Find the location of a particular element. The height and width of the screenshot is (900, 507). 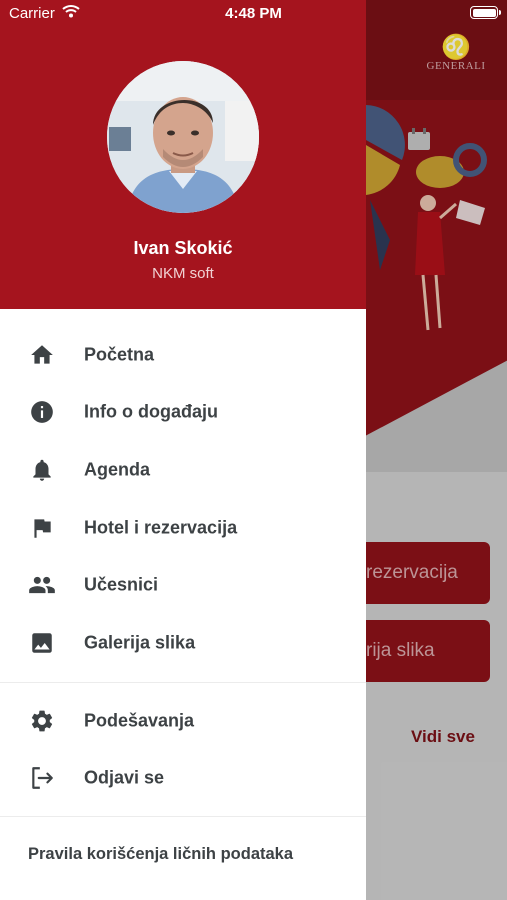

people-icon is located at coordinates (42, 585).